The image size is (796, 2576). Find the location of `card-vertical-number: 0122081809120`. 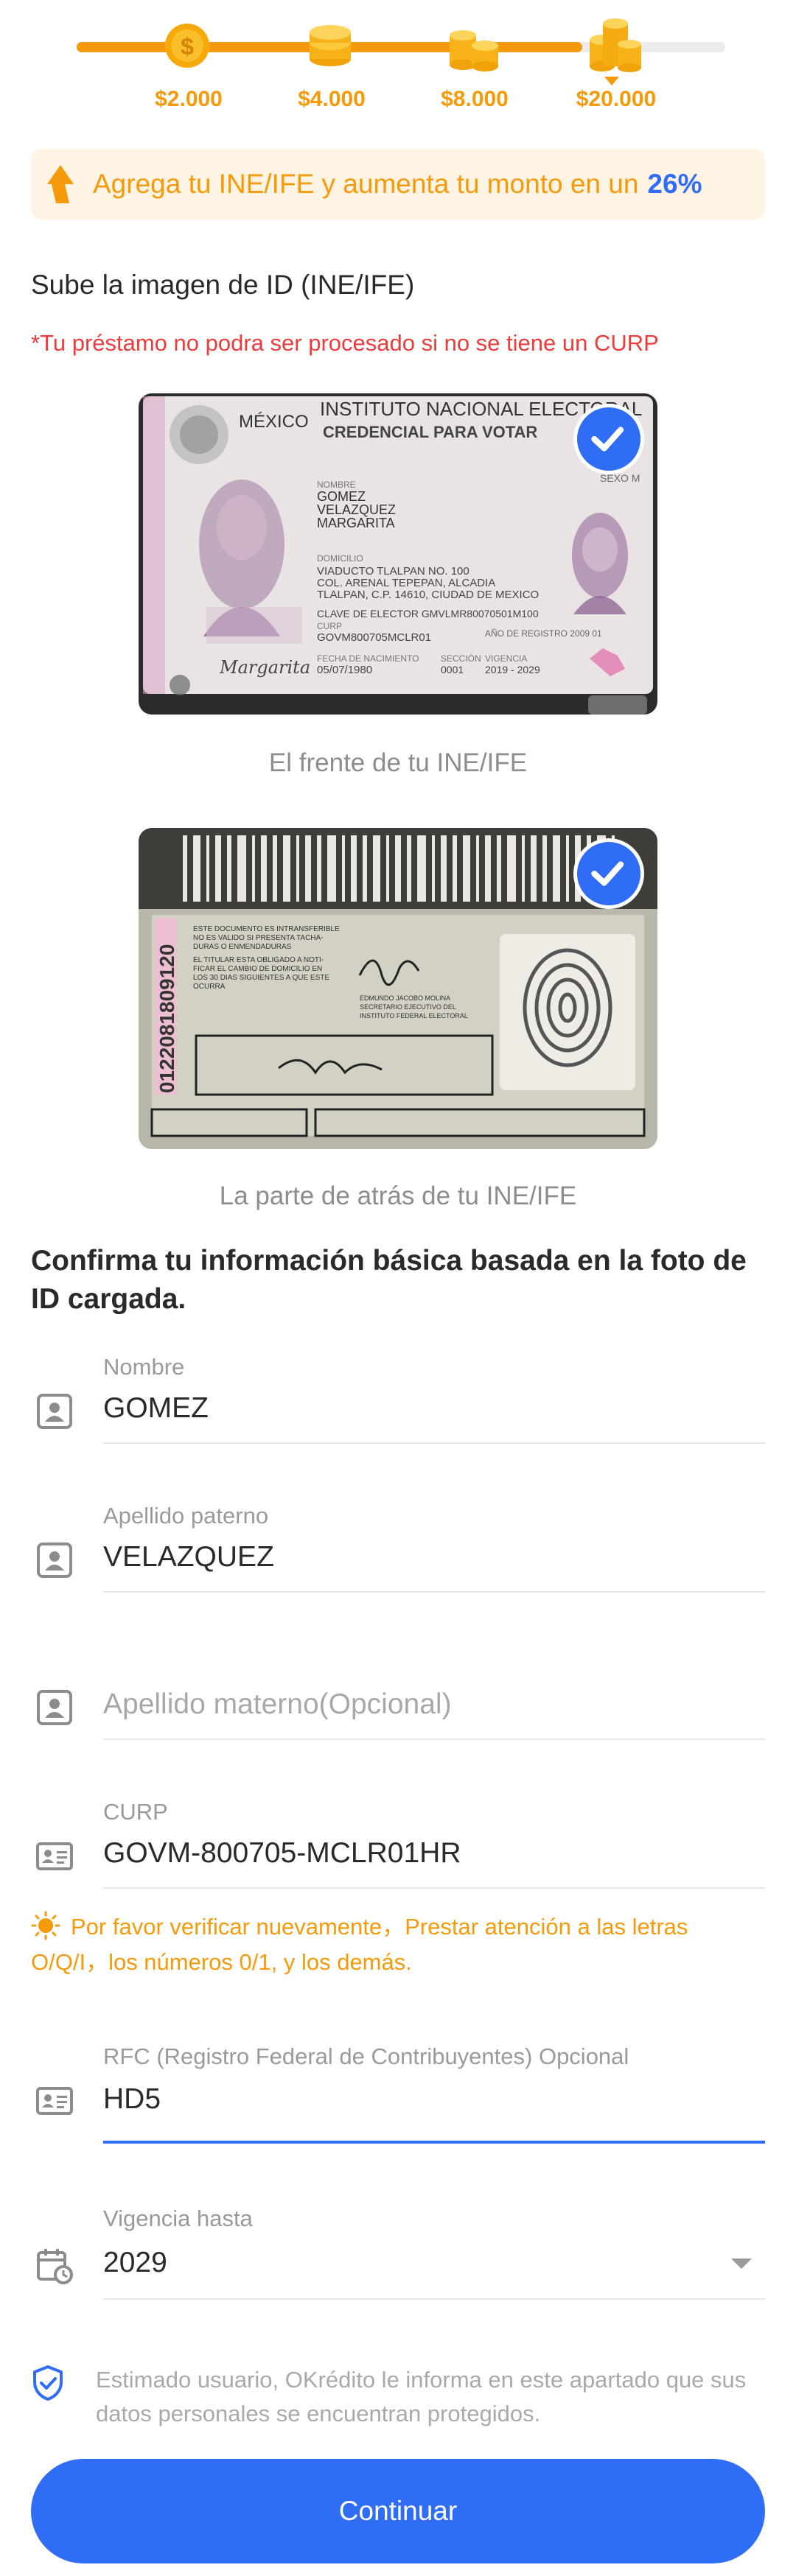

card-vertical-number: 0122081809120 is located at coordinates (167, 1018).